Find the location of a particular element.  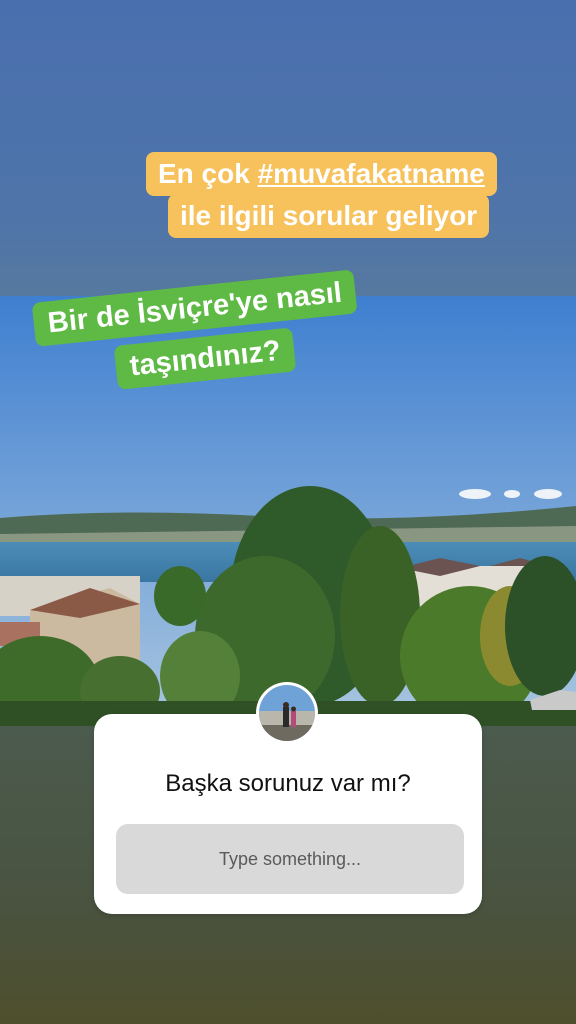

question-text: Başka sorunuz var mı? is located at coordinates (288, 783).